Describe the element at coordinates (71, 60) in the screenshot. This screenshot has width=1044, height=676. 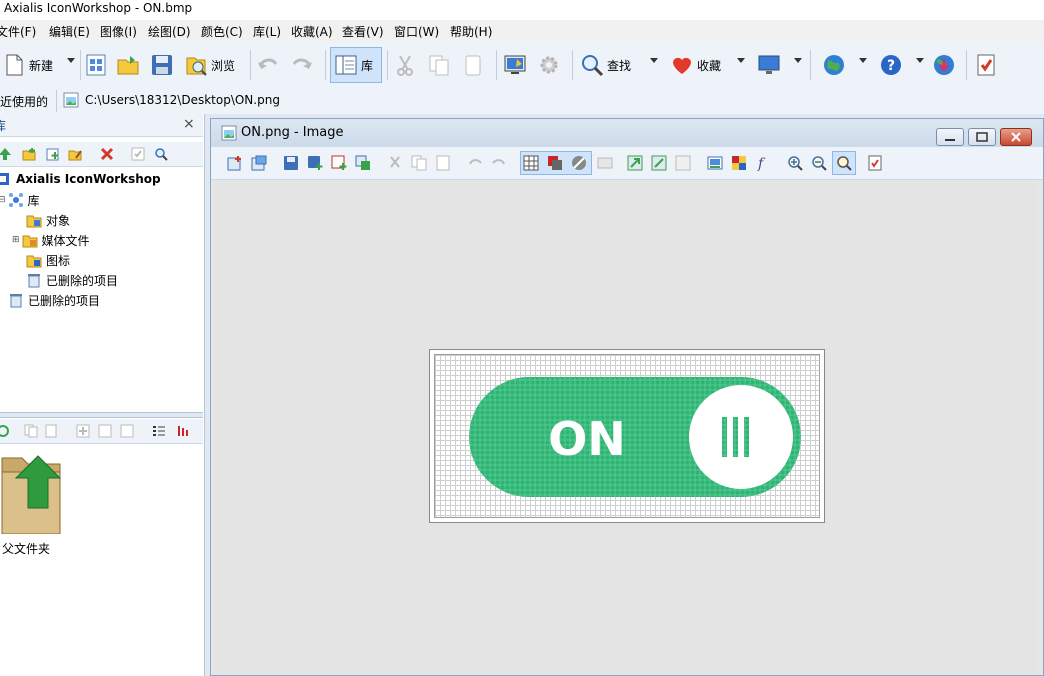
I see `new-dropdown-icon` at that location.